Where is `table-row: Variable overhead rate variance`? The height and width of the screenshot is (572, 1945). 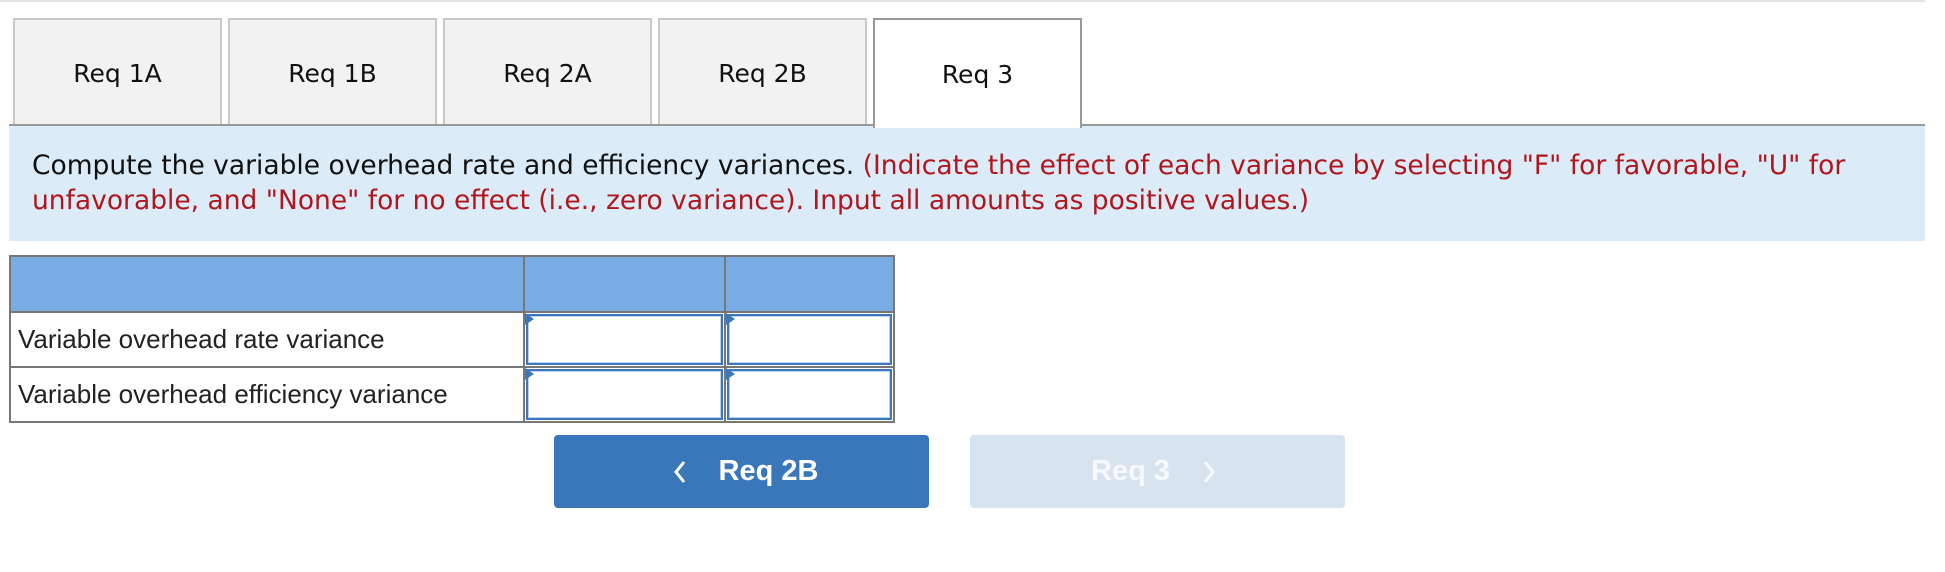 table-row: Variable overhead rate variance is located at coordinates (452, 339).